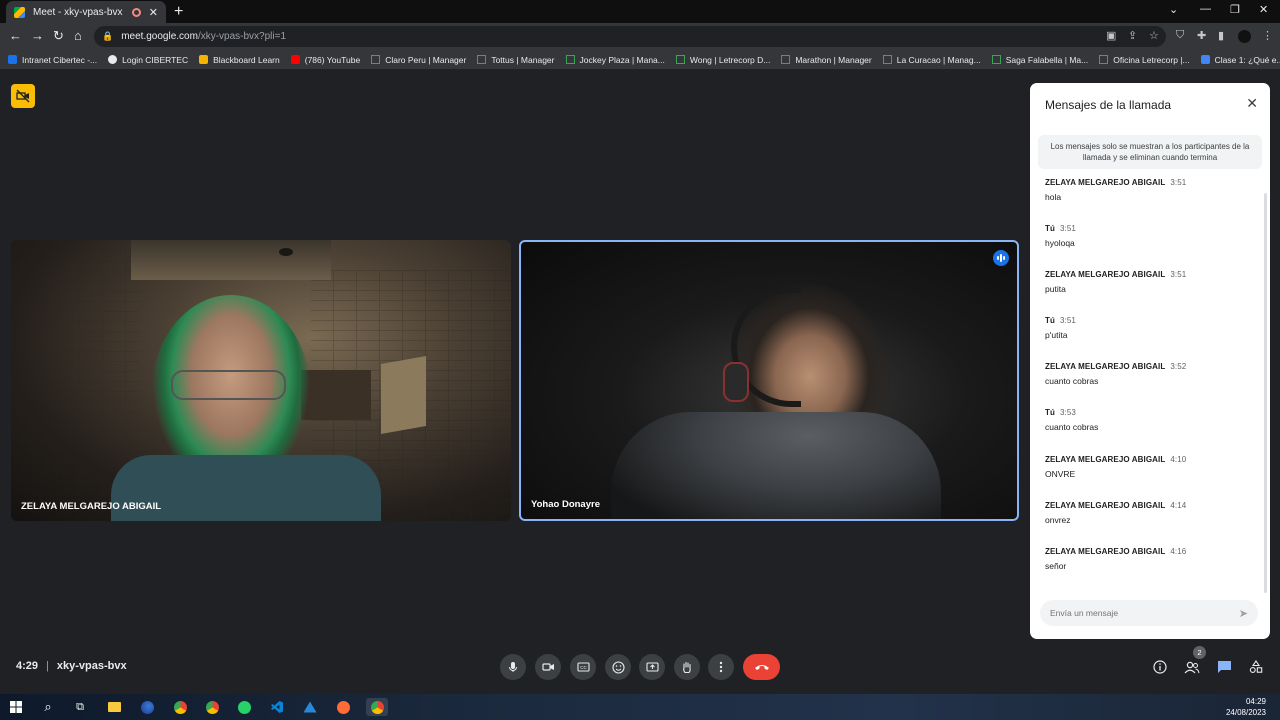 This screenshot has width=1280, height=720. I want to click on minimize-icon: —, so click(1205, 9).